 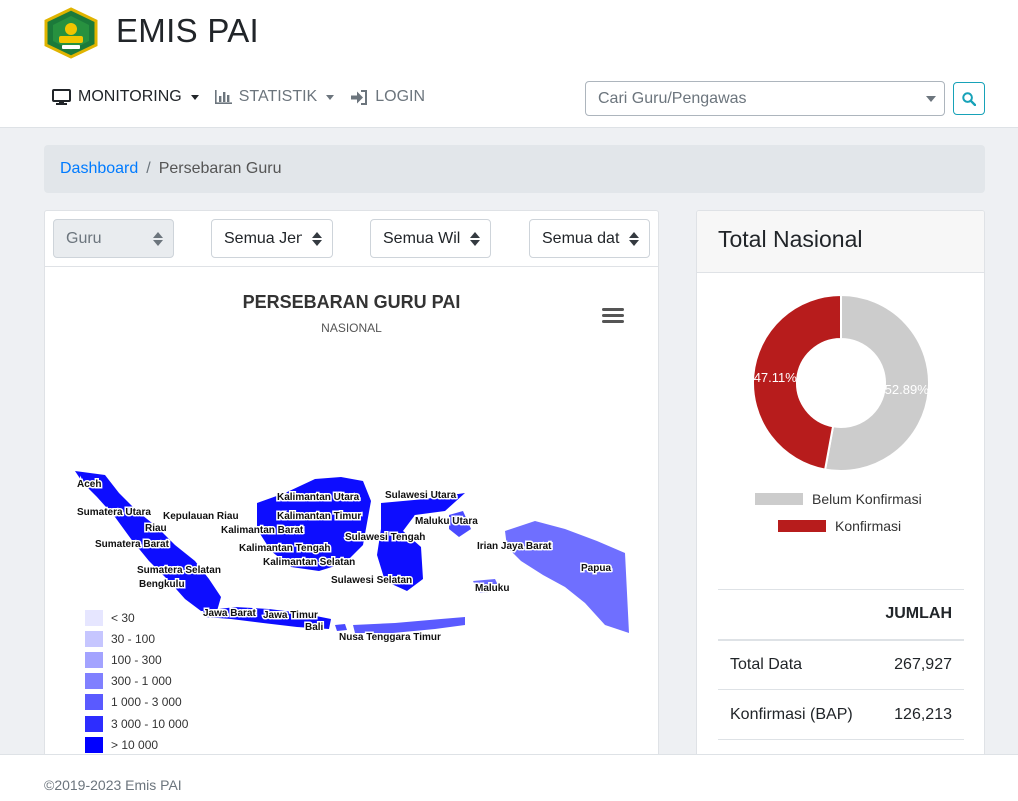 What do you see at coordinates (187, 30) in the screenshot?
I see `app-title: EMIS PAI` at bounding box center [187, 30].